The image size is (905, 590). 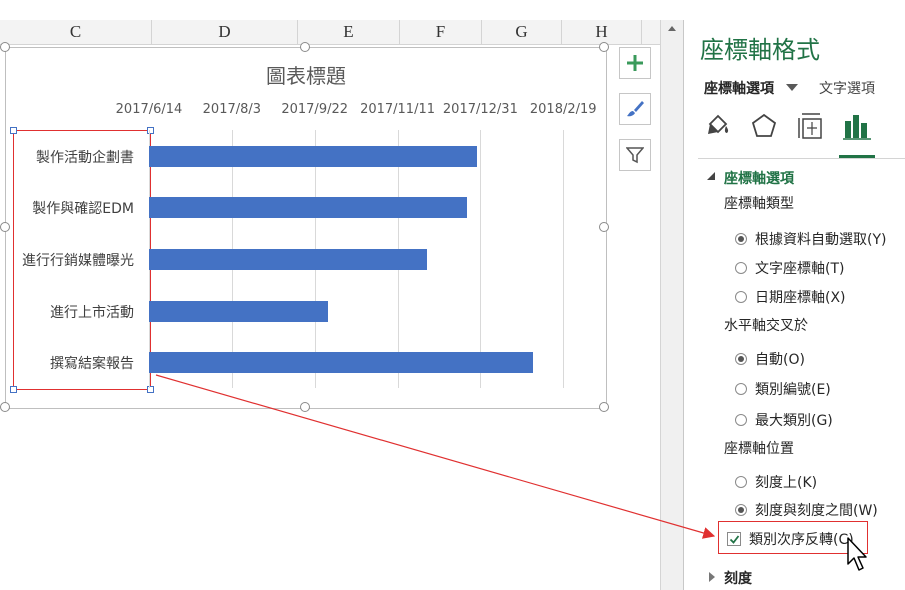 What do you see at coordinates (92, 312) in the screenshot?
I see `category-label: 進行上市活動` at bounding box center [92, 312].